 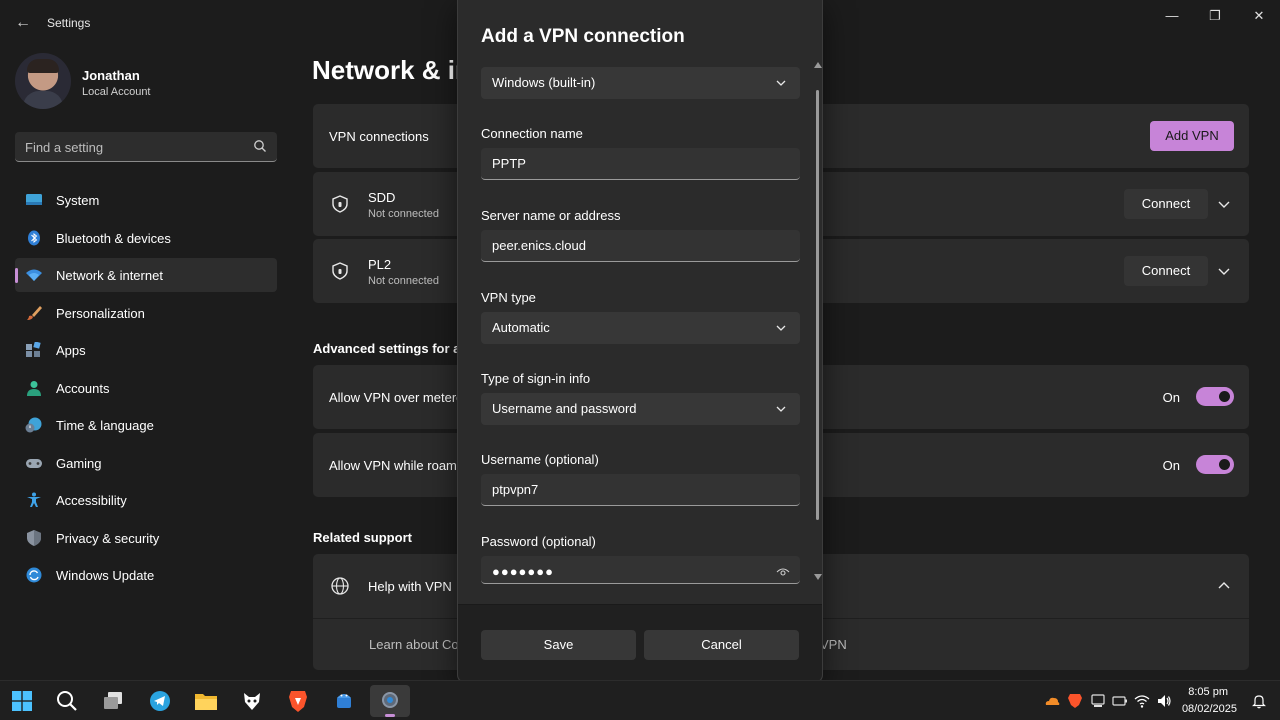 What do you see at coordinates (640, 643) in the screenshot?
I see `dialog-footer: Save Cancel` at bounding box center [640, 643].